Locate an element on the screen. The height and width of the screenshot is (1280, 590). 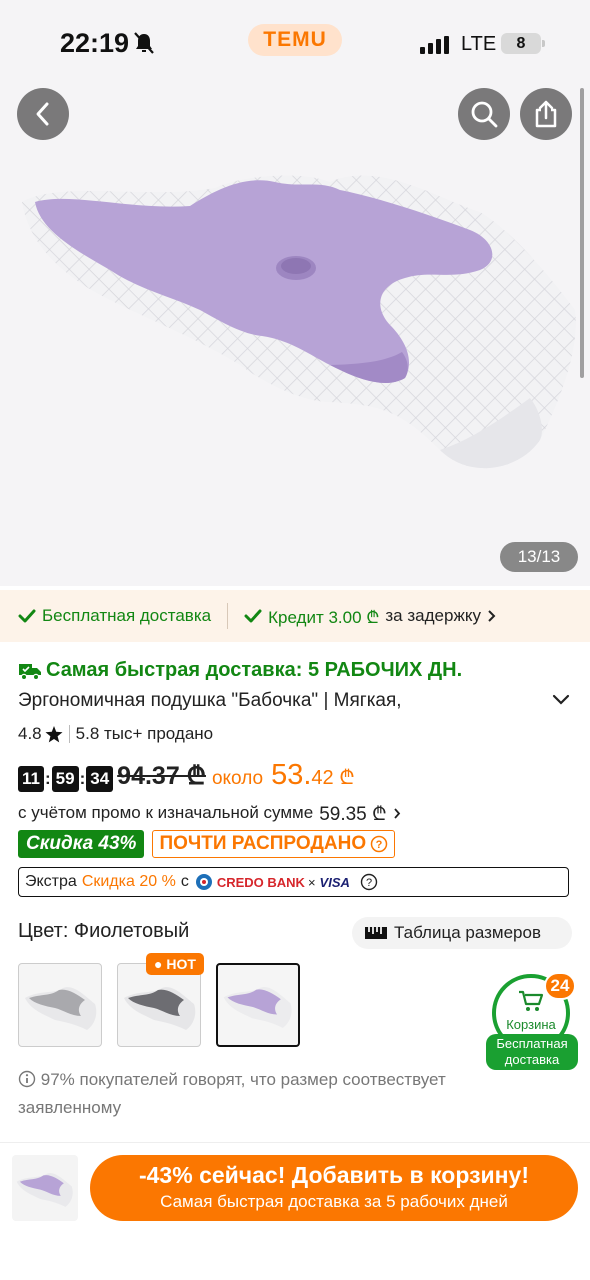
discount-badge: Скидка 43% is located at coordinates (81, 844).